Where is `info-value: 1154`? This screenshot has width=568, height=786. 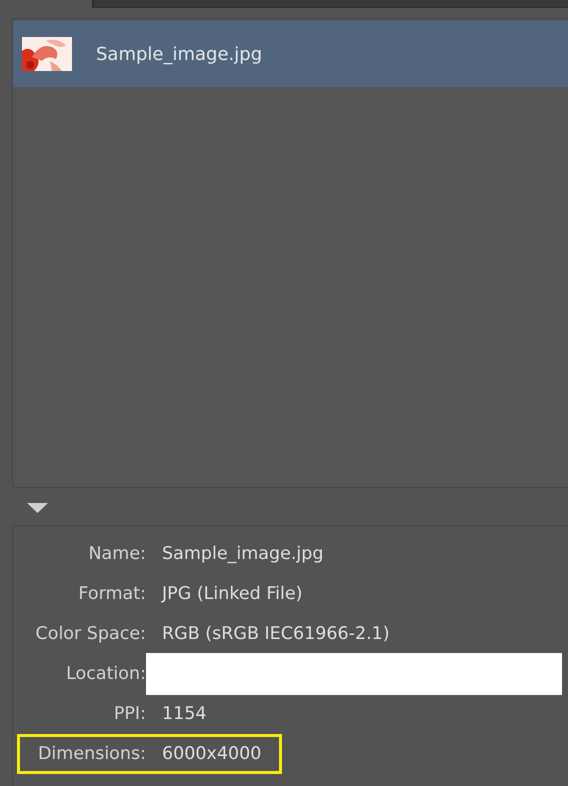
info-value: 1154 is located at coordinates (184, 714).